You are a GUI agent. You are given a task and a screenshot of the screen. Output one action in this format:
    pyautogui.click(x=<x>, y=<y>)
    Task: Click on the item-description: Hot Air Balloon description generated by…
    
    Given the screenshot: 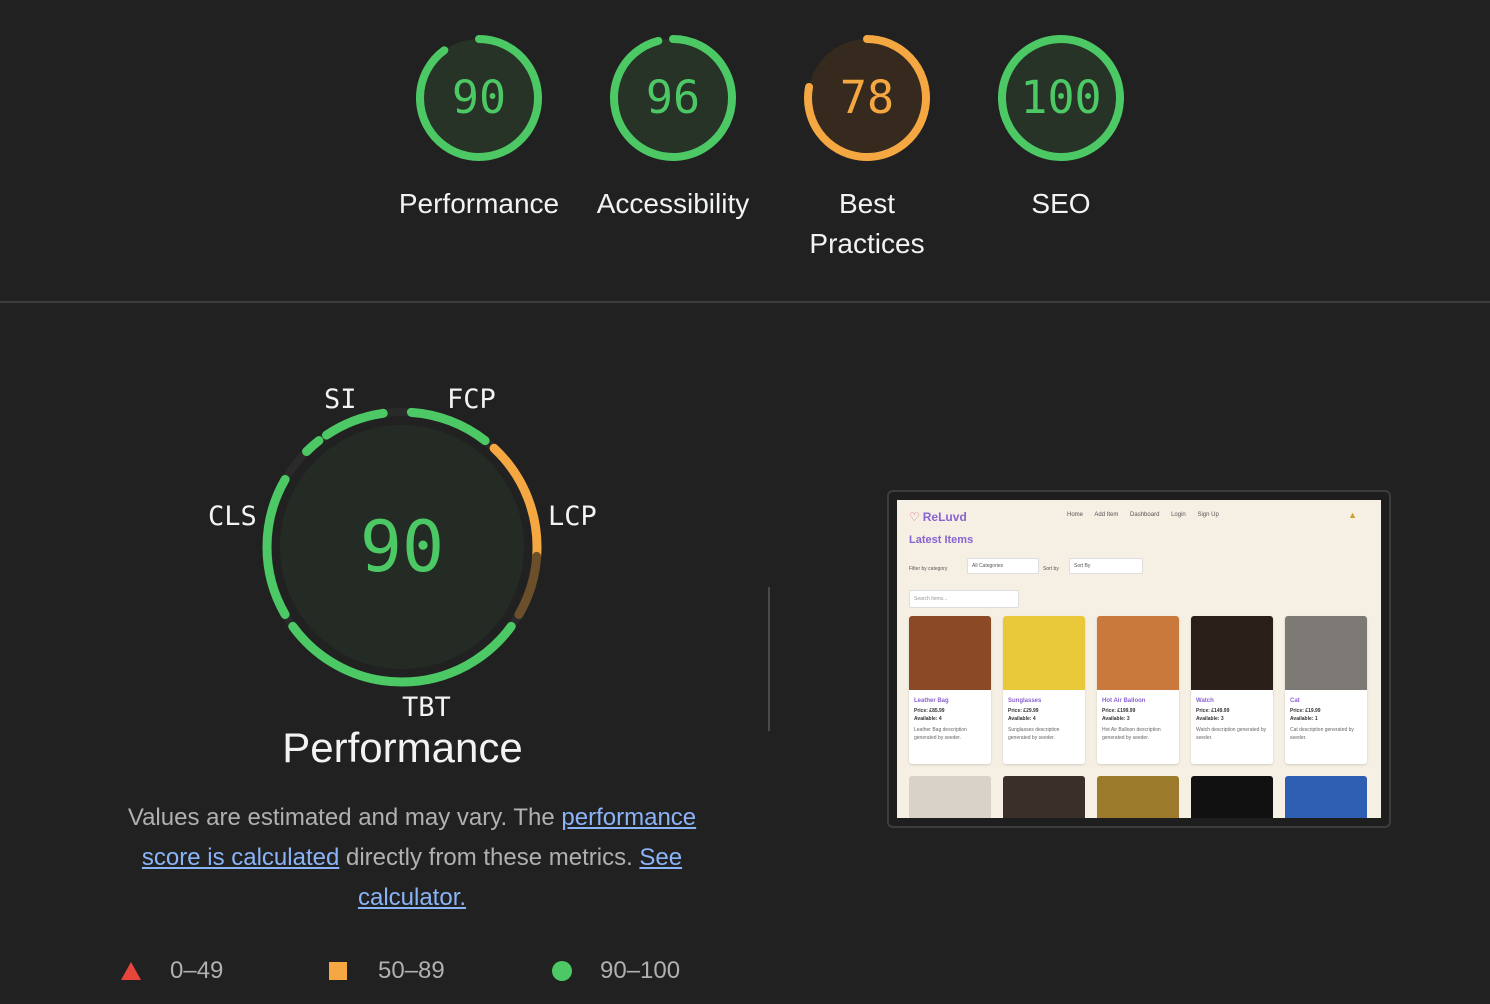 What is the action you would take?
    pyautogui.click(x=1131, y=734)
    